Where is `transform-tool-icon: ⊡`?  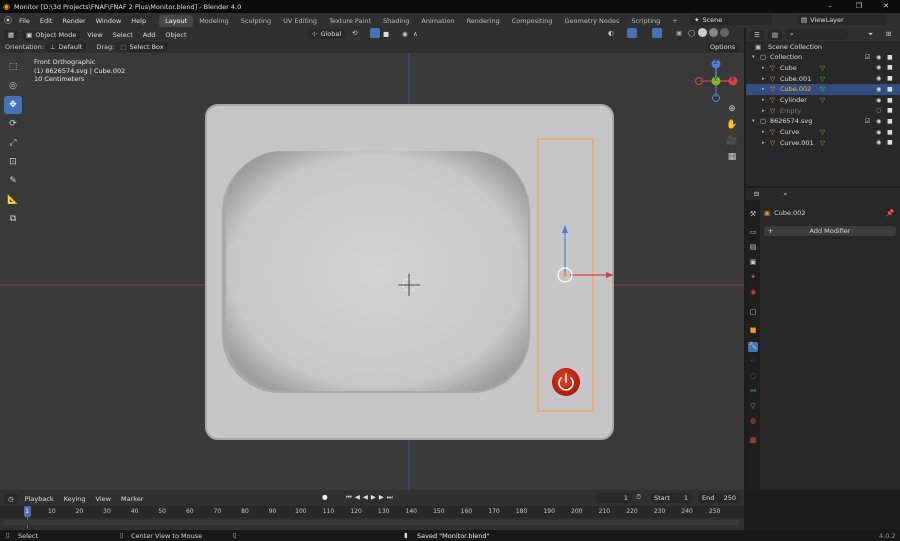
transform-tool-icon: ⊡ is located at coordinates (13, 162).